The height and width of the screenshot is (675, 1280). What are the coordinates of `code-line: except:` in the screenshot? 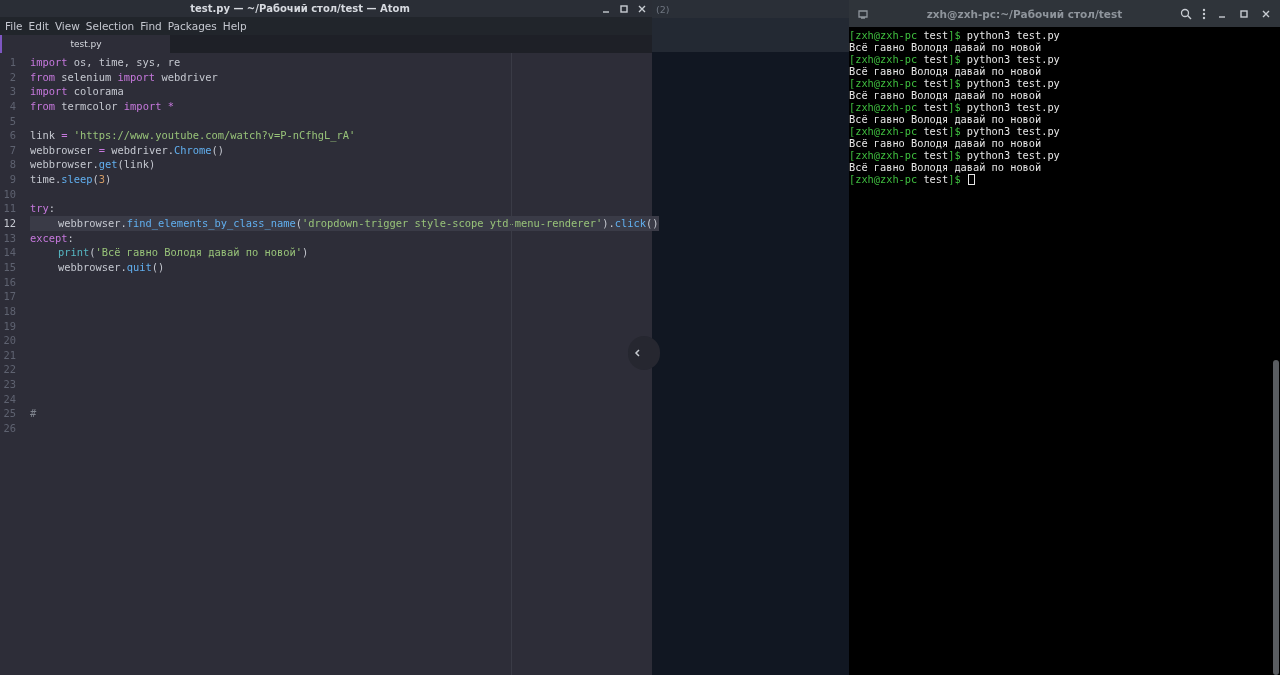 It's located at (52, 238).